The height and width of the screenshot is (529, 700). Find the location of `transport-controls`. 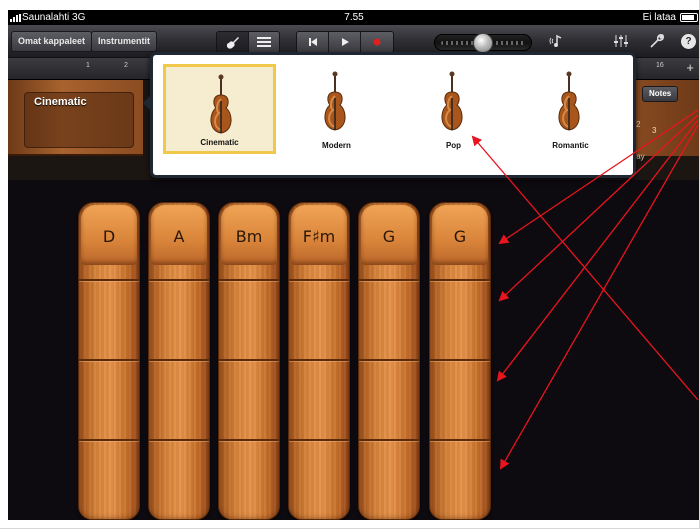

transport-controls is located at coordinates (345, 42).